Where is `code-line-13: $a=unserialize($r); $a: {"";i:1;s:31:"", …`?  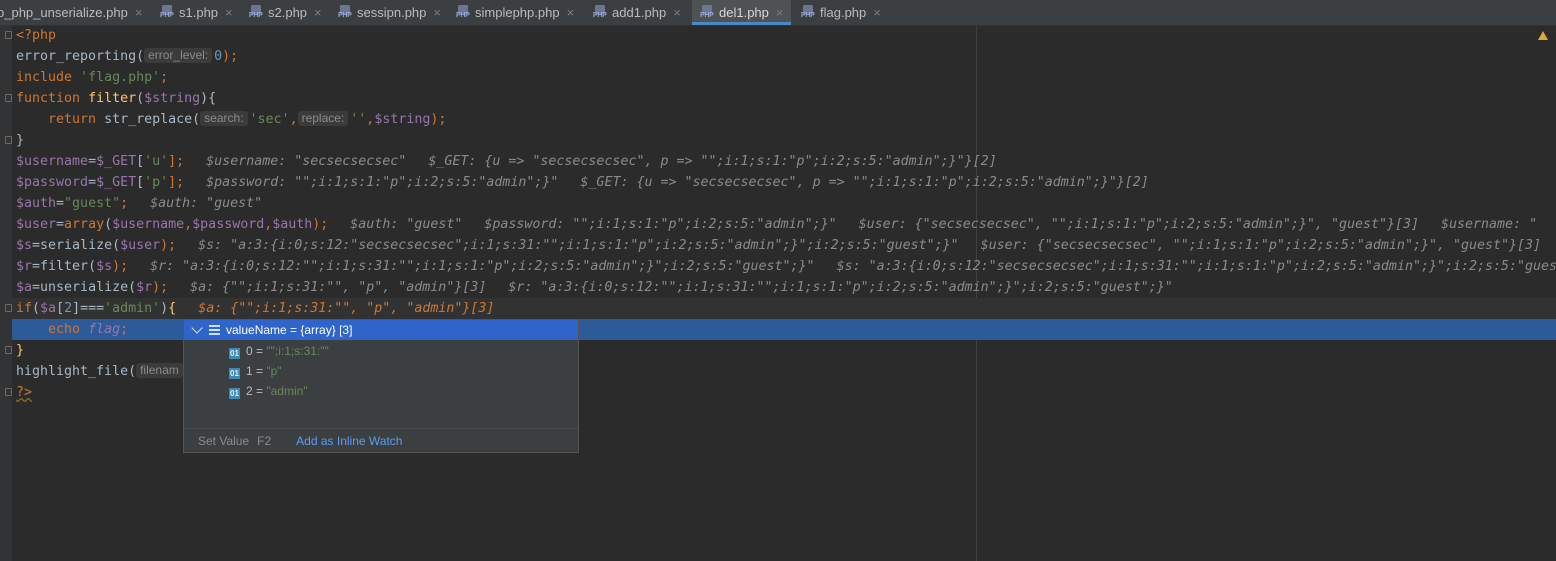 code-line-13: $a=unserialize($r); $a: {"";i:1;s:31:"", … is located at coordinates (594, 287).